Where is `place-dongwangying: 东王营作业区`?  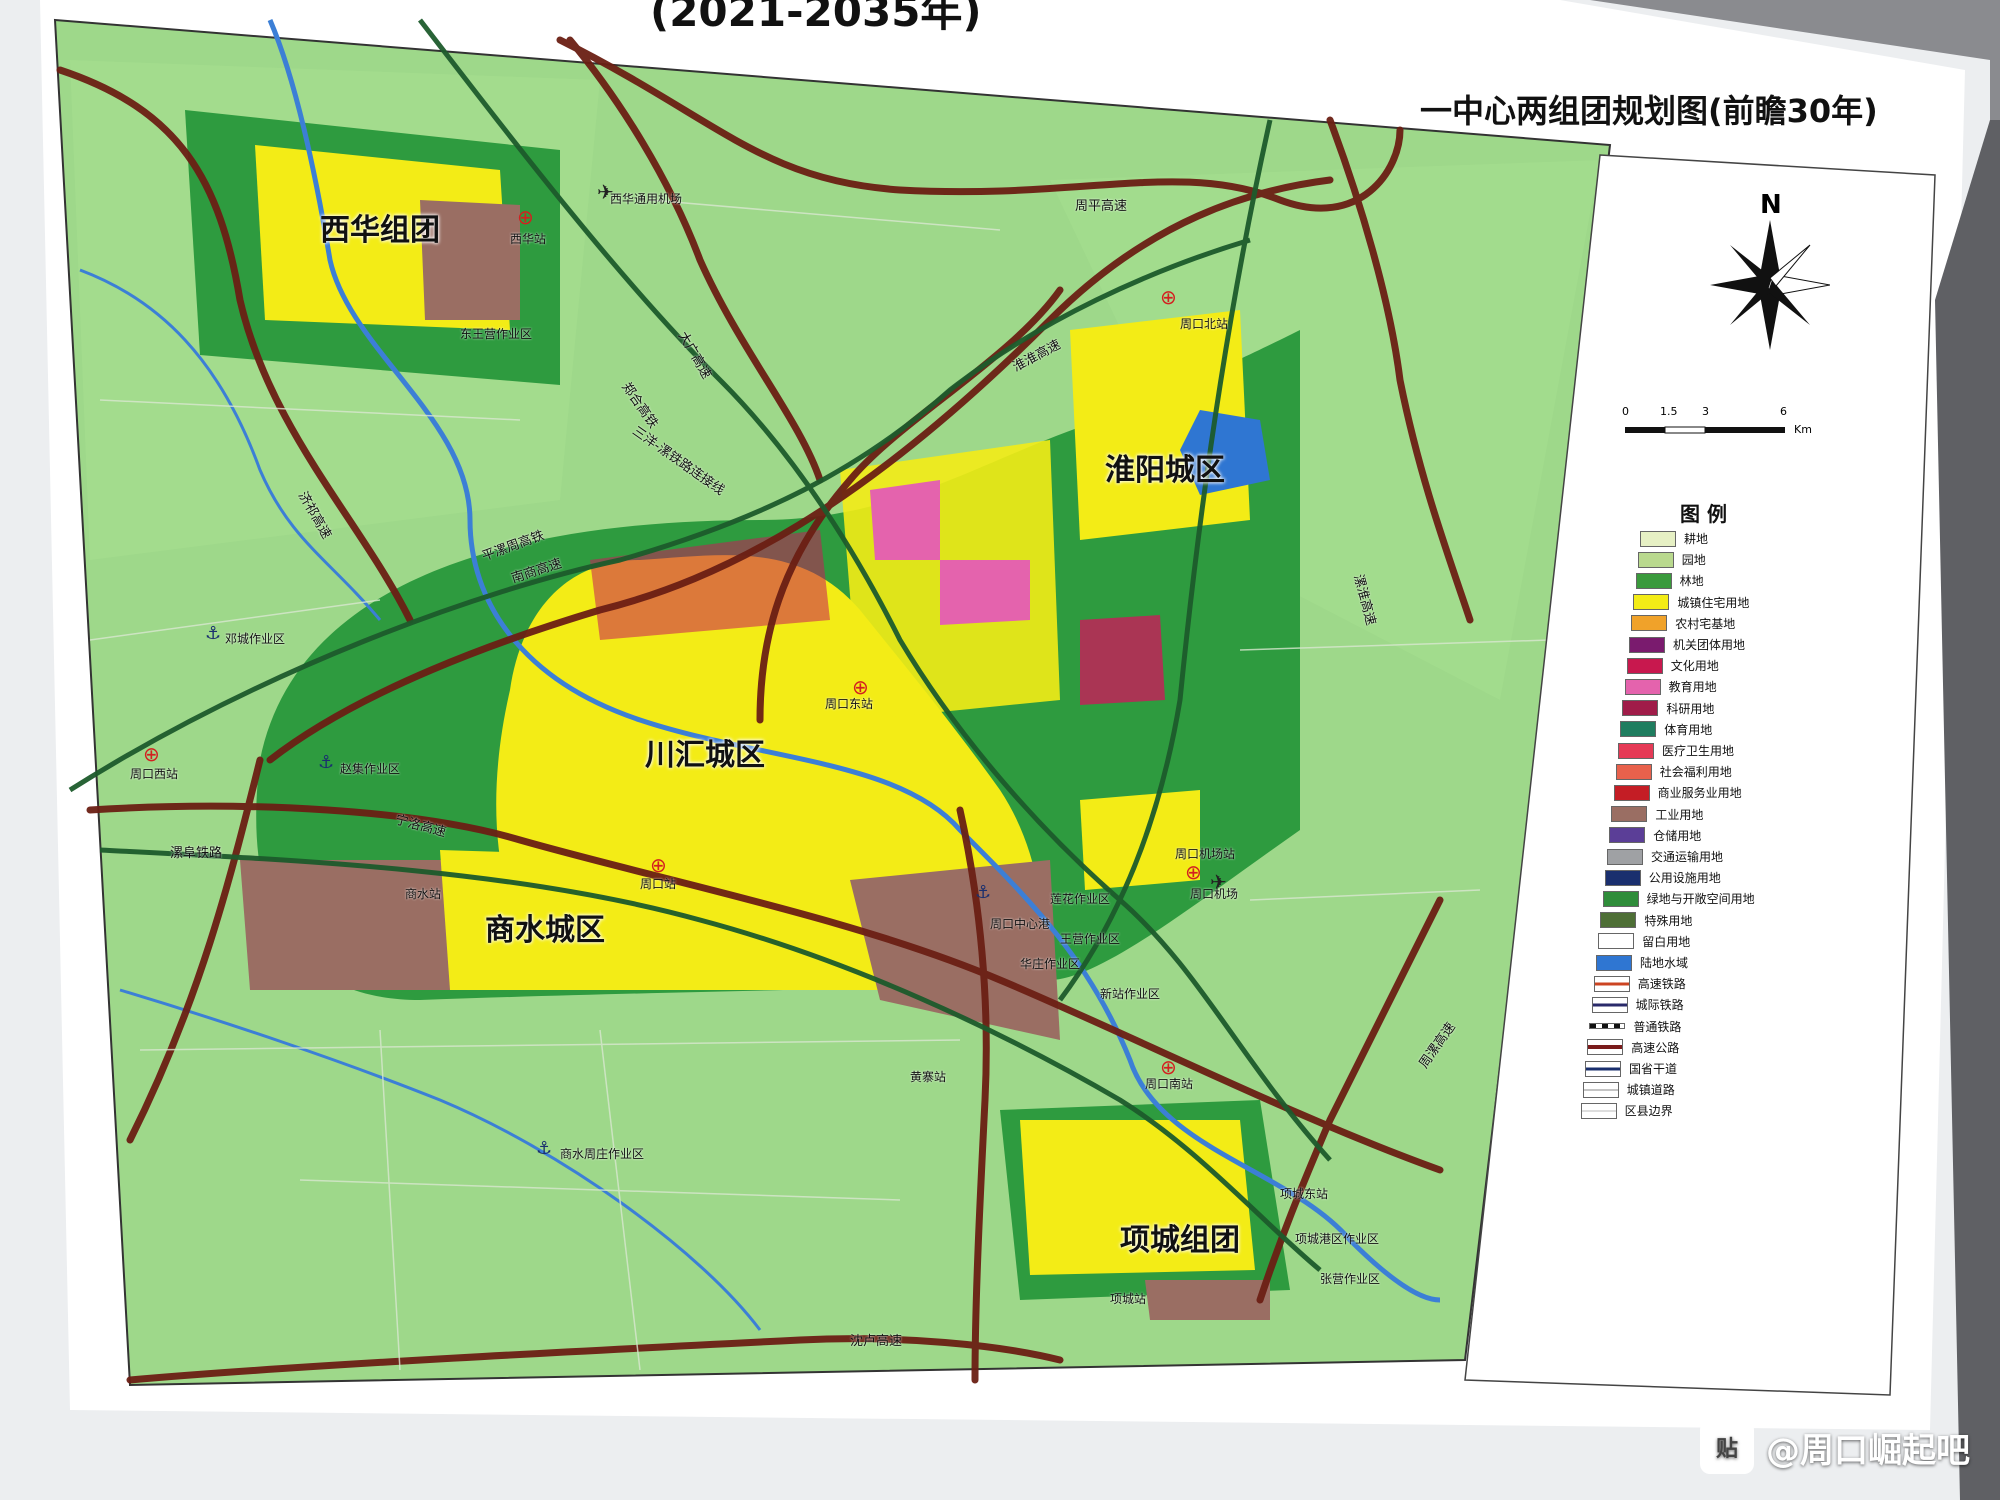
place-dongwangying: 东王营作业区 is located at coordinates (496, 334).